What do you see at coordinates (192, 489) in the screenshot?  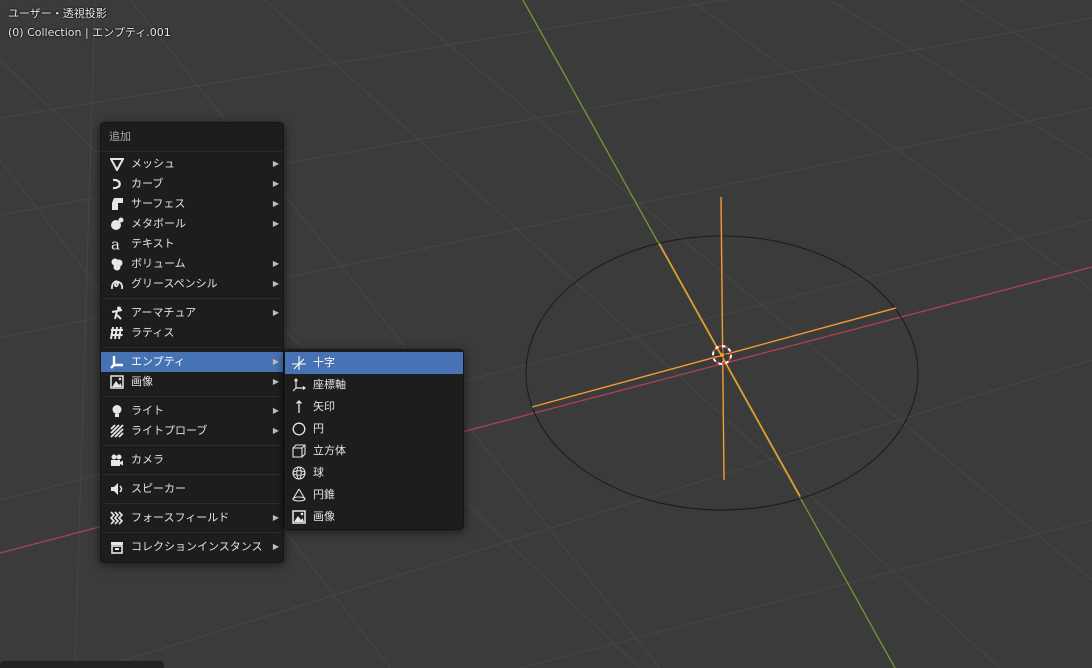 I see `menu-item-speaker: スピーカー` at bounding box center [192, 489].